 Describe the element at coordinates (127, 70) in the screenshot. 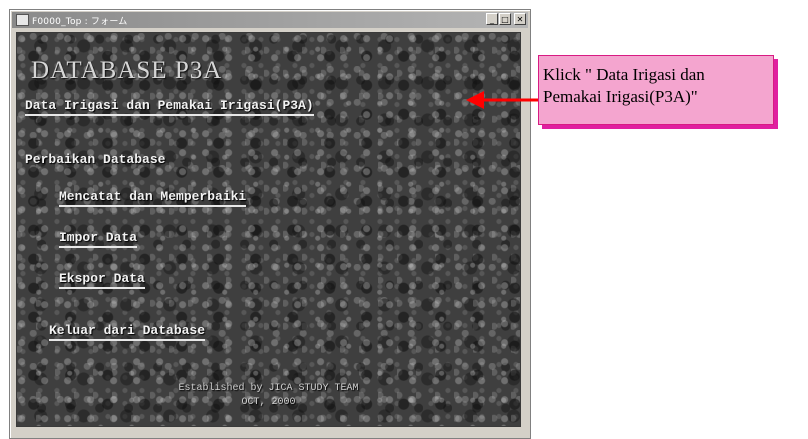

I see `database-title: DATABASE P3A` at that location.